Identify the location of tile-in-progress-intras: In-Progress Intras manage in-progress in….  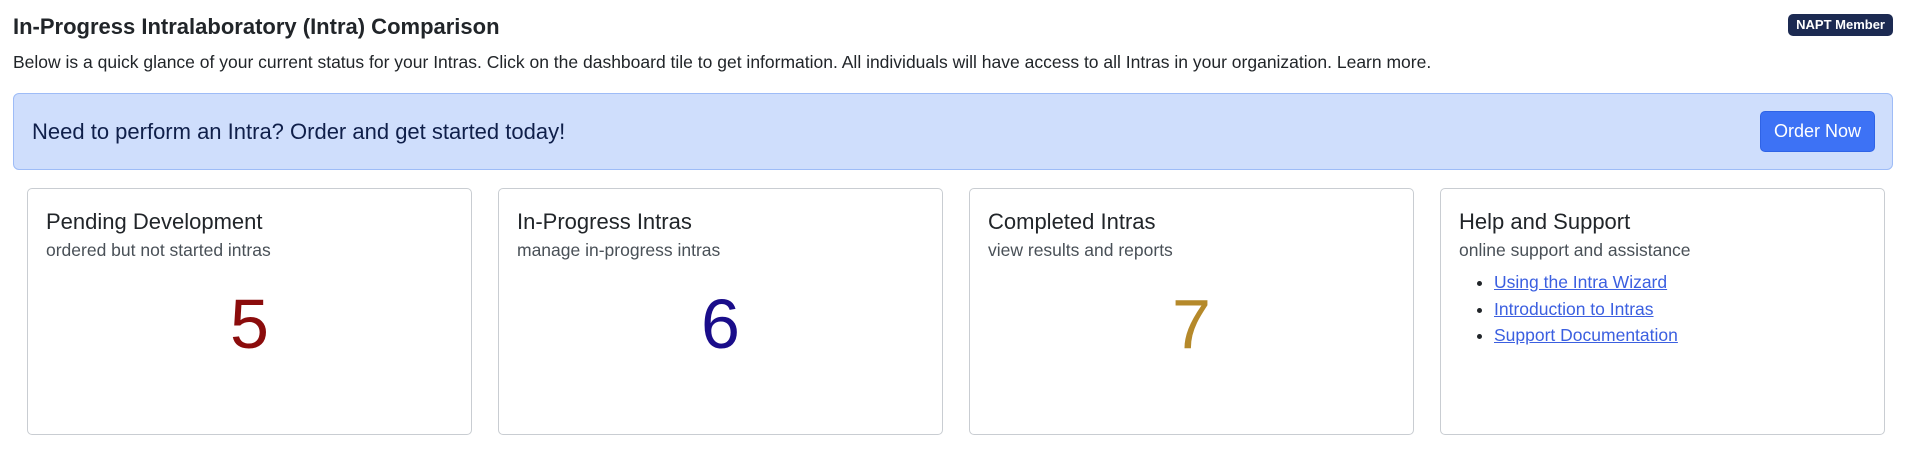
(720, 311).